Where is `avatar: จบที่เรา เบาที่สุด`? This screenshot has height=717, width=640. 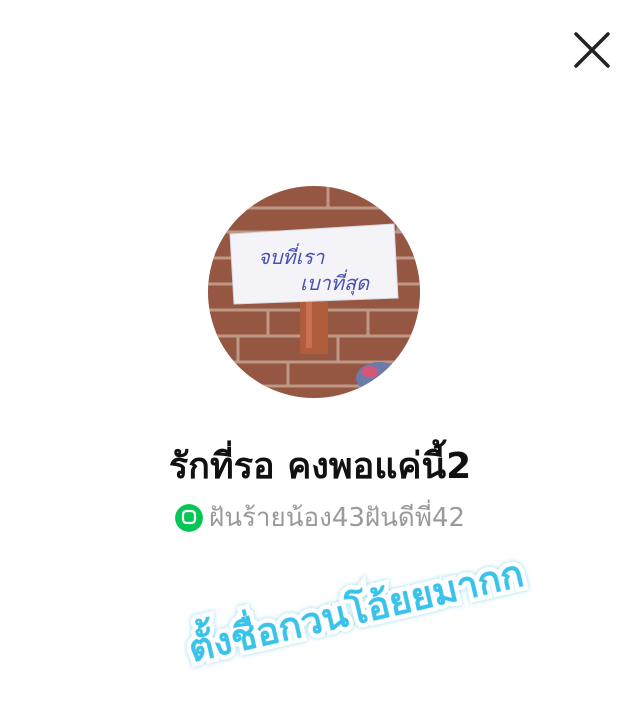
avatar: จบที่เรา เบาที่สุด is located at coordinates (314, 292).